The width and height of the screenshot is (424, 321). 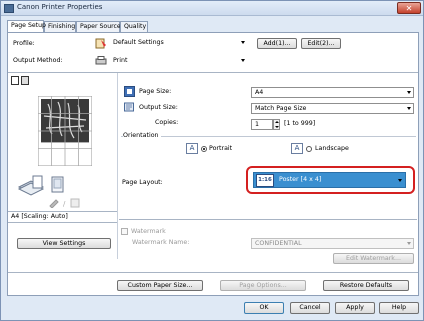 What do you see at coordinates (31, 185) in the screenshot?
I see `paper-stack-icon` at bounding box center [31, 185].